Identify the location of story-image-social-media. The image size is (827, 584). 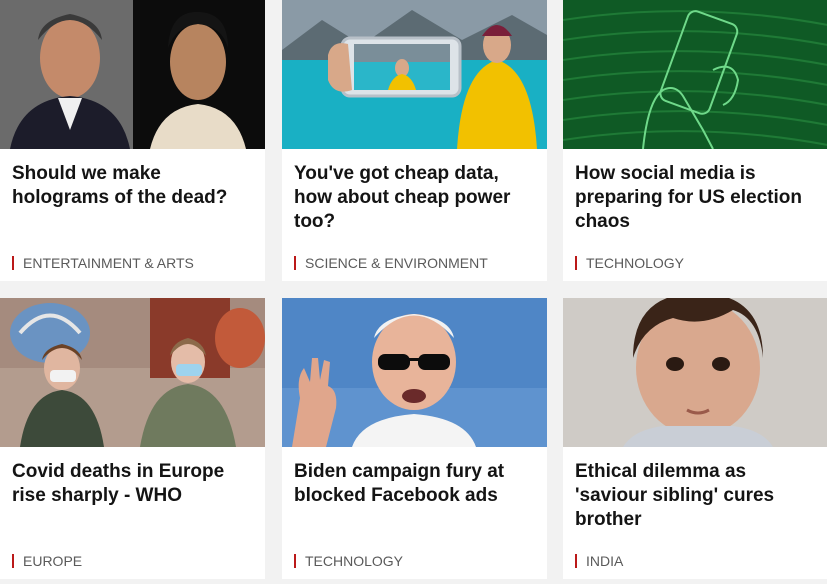
(695, 74).